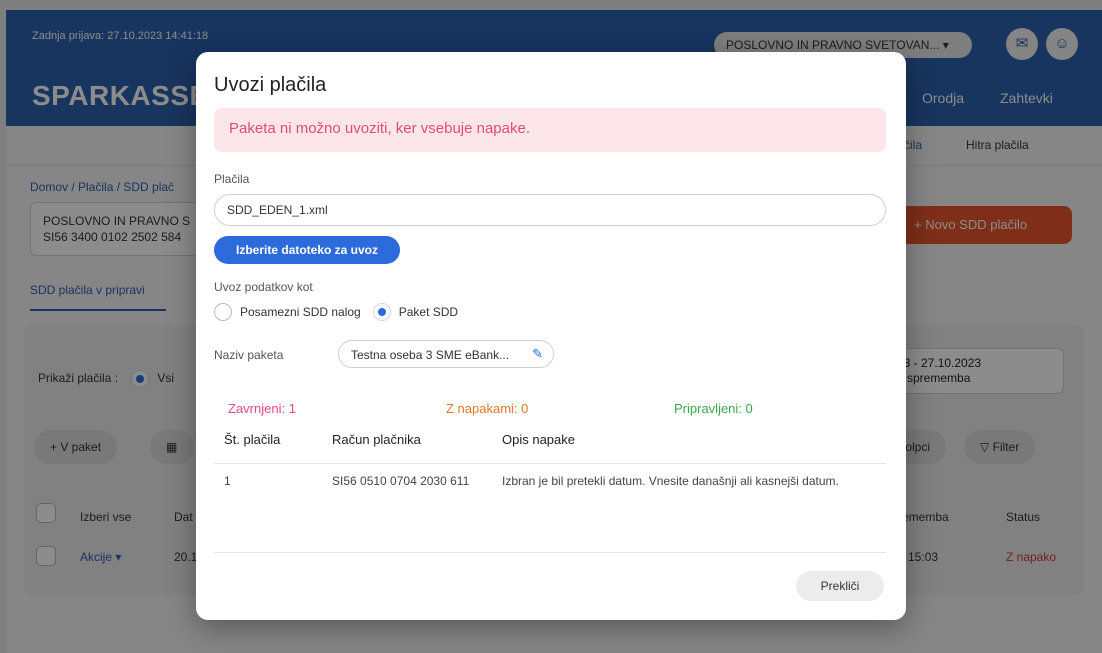  I want to click on row-payer-account: SI56 0510 0704 2030 611, so click(401, 481).